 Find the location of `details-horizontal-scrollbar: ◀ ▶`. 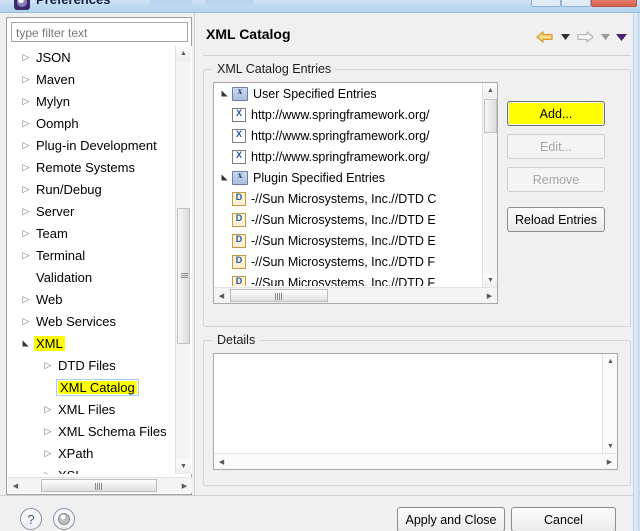

details-horizontal-scrollbar: ◀ ▶ is located at coordinates (415, 461).